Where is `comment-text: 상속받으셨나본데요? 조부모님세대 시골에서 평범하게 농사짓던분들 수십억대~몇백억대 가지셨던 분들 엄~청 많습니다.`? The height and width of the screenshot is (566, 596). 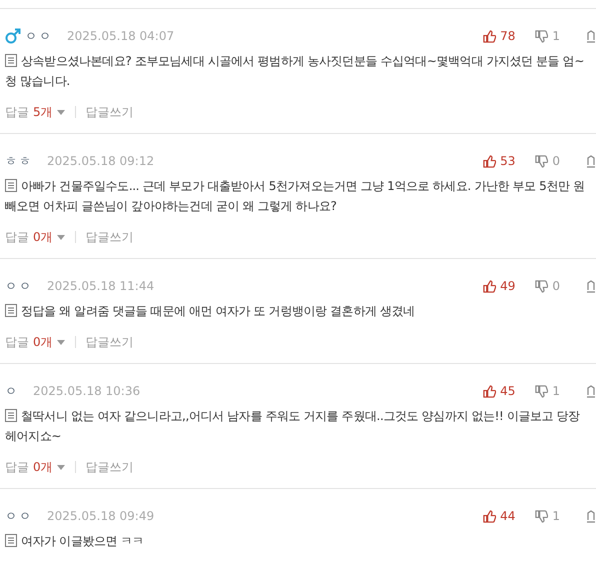
comment-text: 상속받으셨나본데요? 조부모님세대 시골에서 평범하게 농사짓던분들 수십억대~몇백억대 가지셨던 분들 엄~청 많습니다. is located at coordinates (295, 71).